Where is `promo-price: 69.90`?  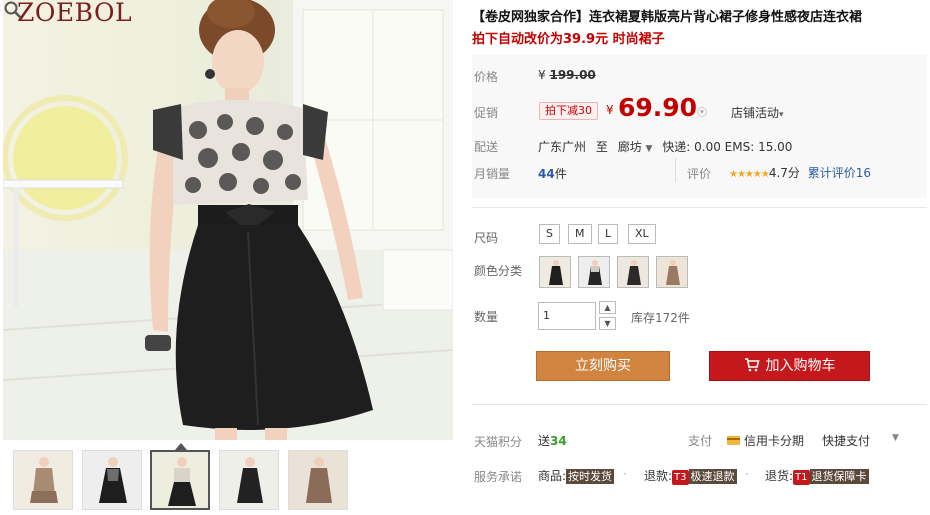 promo-price: 69.90 is located at coordinates (658, 107).